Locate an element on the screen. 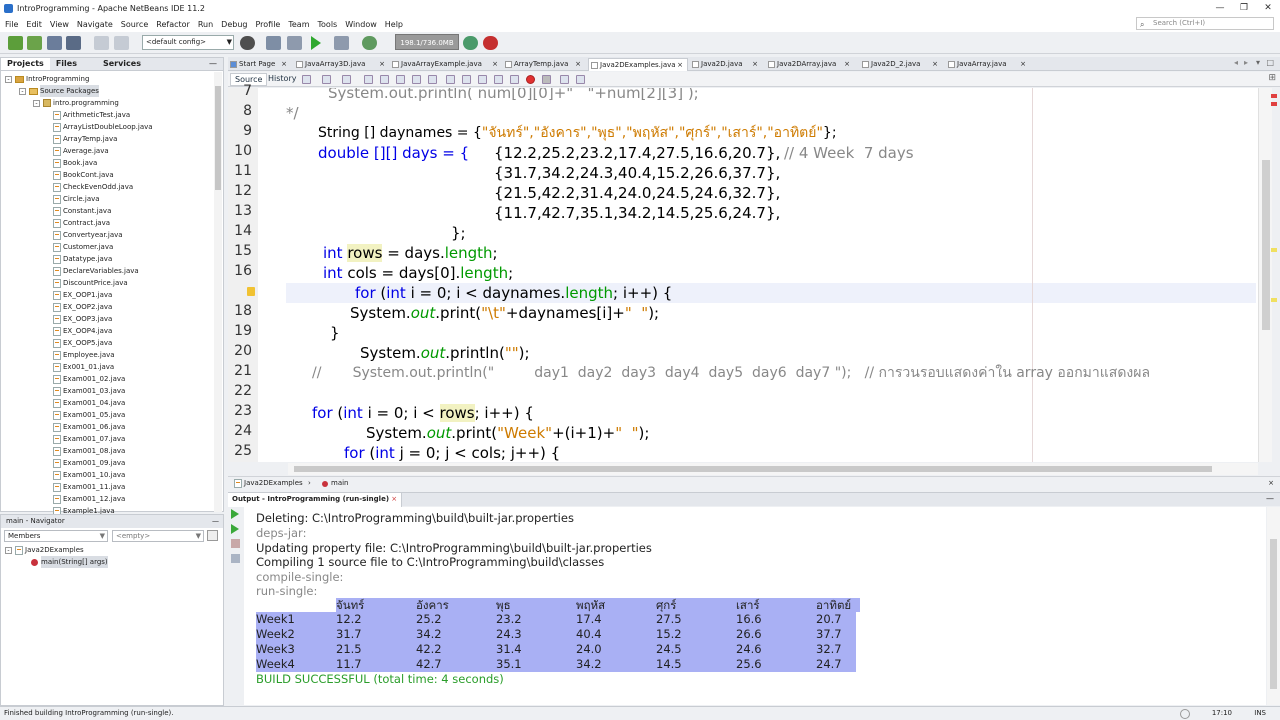  menu-help: Help is located at coordinates (394, 24).